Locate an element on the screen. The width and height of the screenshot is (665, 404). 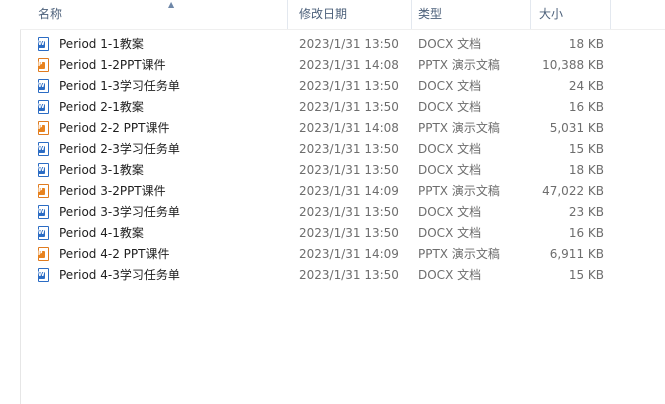
column-header-type-label: 类型 is located at coordinates (430, 14).